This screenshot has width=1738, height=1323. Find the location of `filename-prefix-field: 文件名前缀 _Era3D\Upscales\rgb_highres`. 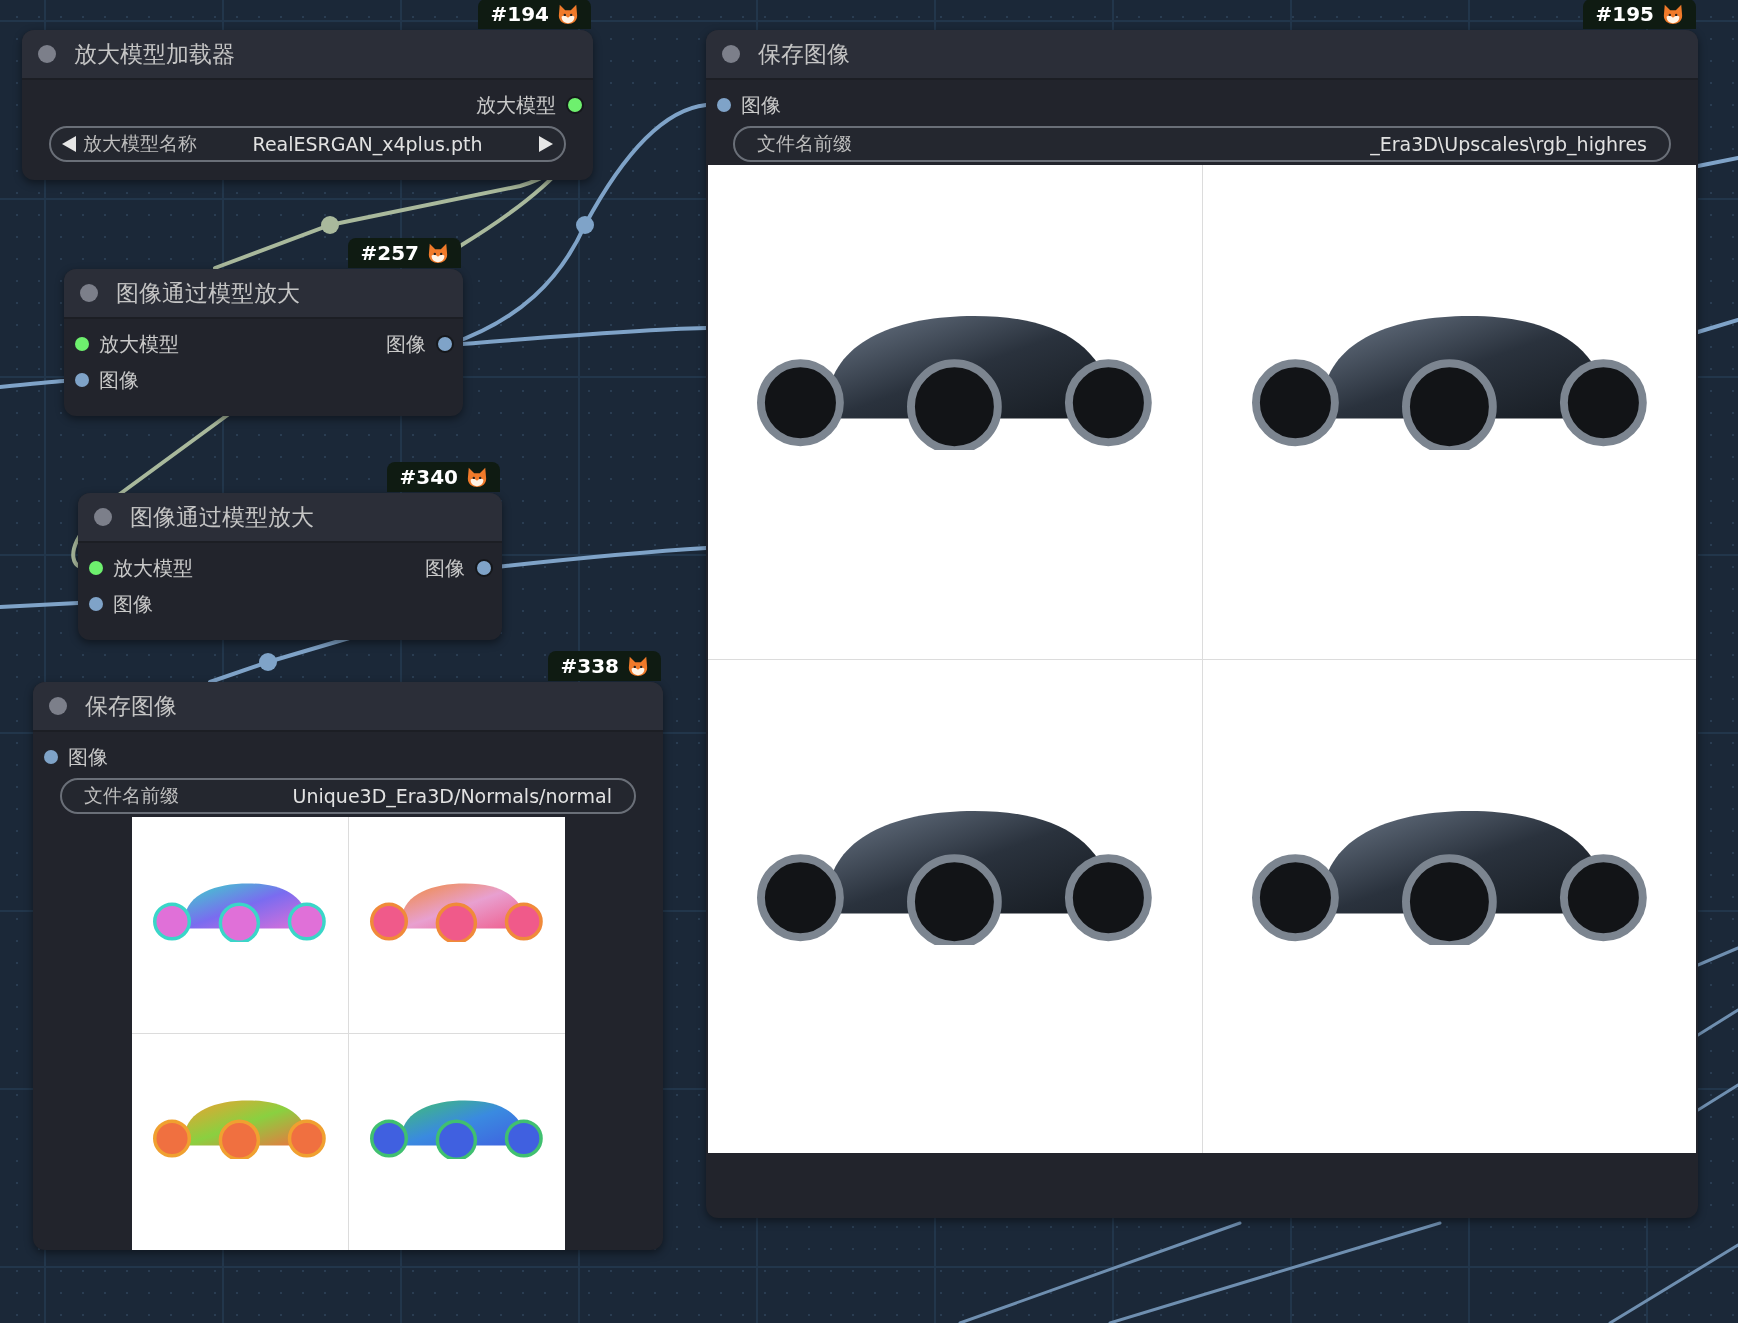

filename-prefix-field: 文件名前缀 _Era3D\Upscales\rgb_highres is located at coordinates (1202, 144).